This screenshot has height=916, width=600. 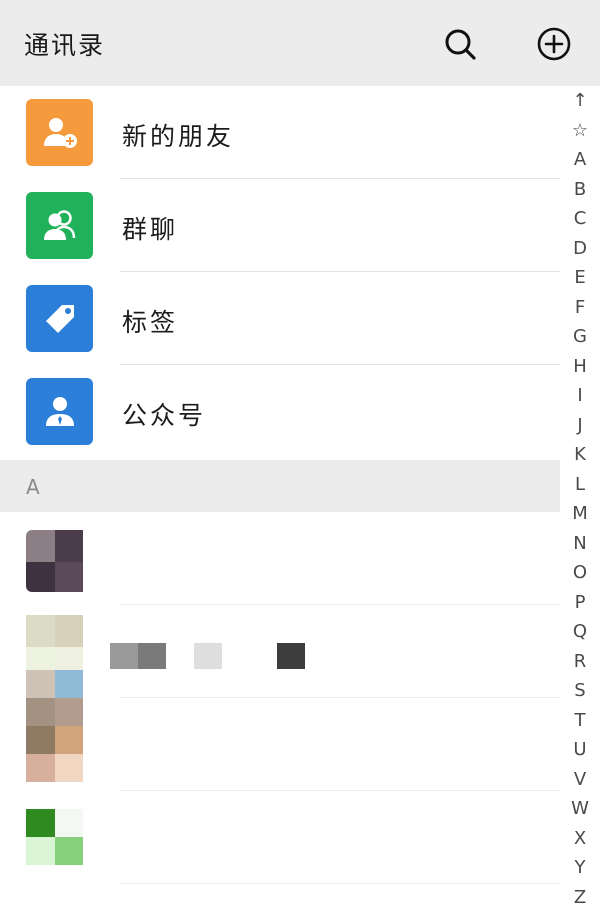 I want to click on menu-item-label: 群聊, so click(x=150, y=229).